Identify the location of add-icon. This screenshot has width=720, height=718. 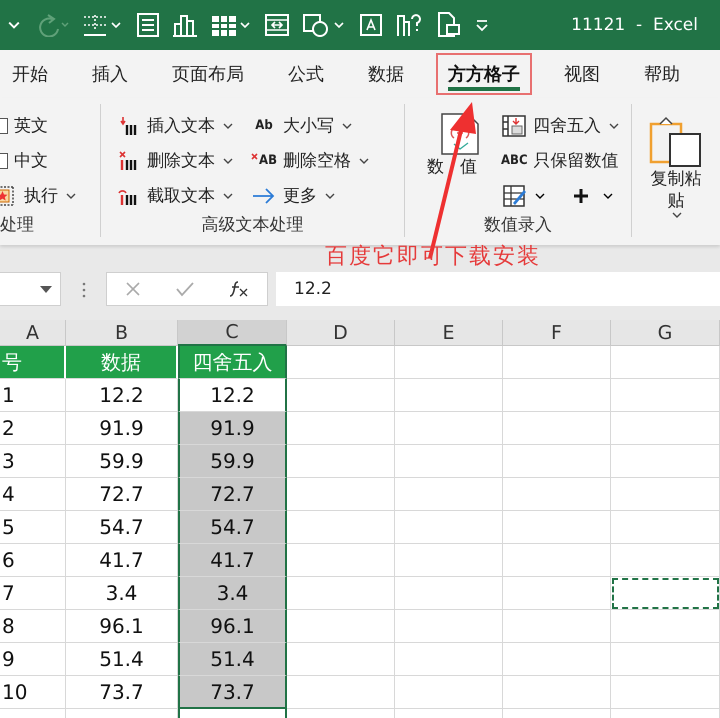
(593, 196).